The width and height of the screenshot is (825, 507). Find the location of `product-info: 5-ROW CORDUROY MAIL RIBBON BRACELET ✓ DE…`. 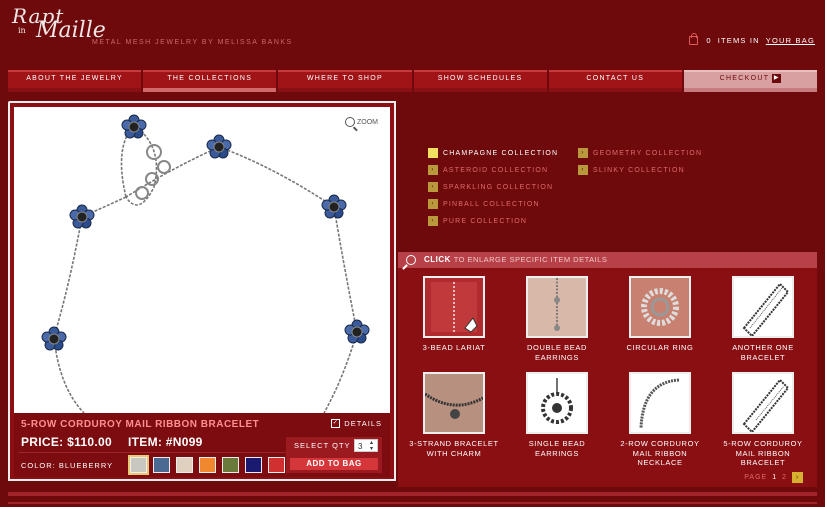

product-info: 5-ROW CORDUROY MAIL RIBBON BRACELET ✓ DE… is located at coordinates (202, 445).